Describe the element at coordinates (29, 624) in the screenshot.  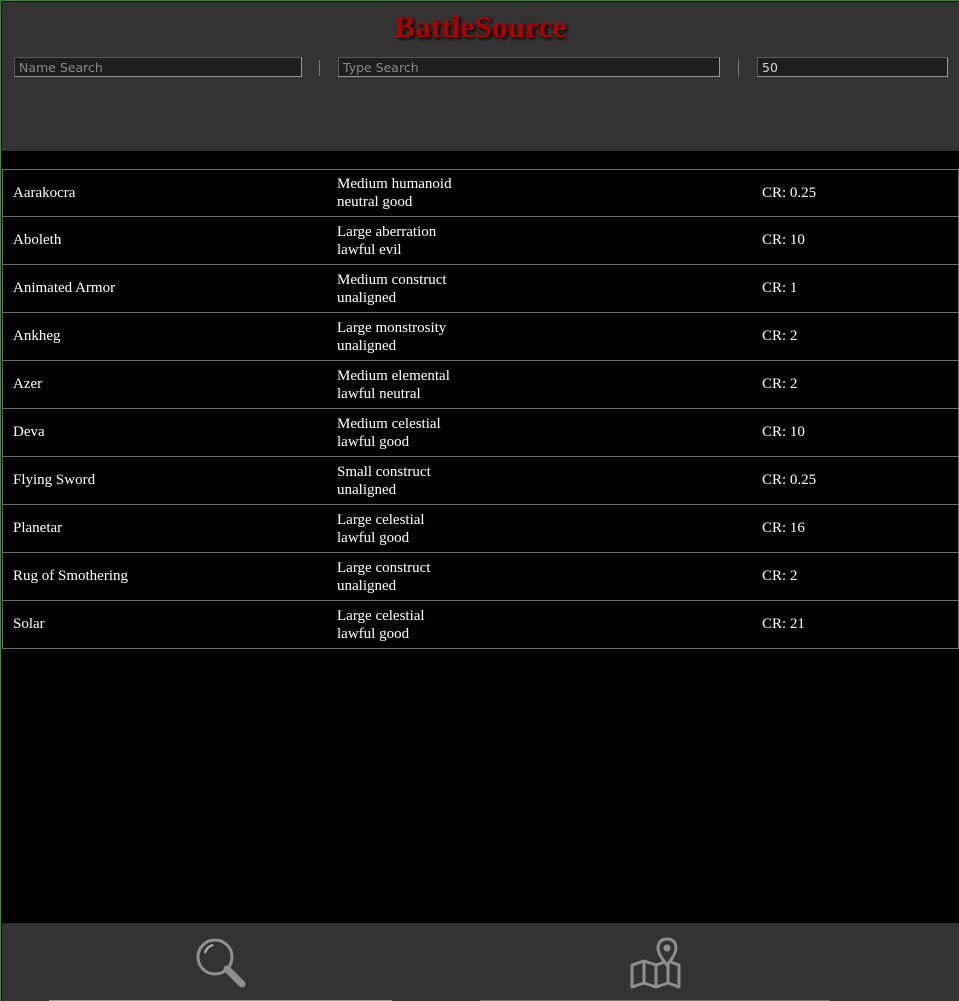
I see `monster-name: Solar` at that location.